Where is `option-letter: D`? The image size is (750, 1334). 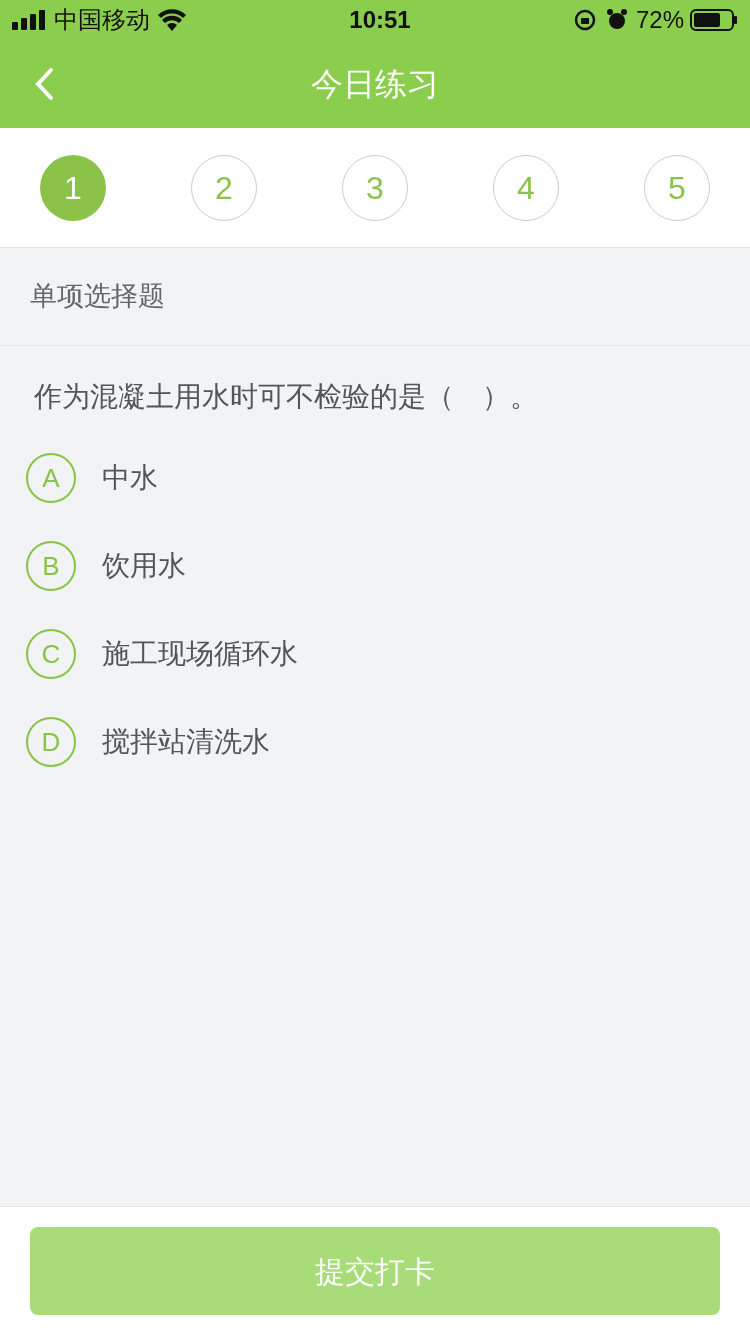
option-letter: D is located at coordinates (51, 742).